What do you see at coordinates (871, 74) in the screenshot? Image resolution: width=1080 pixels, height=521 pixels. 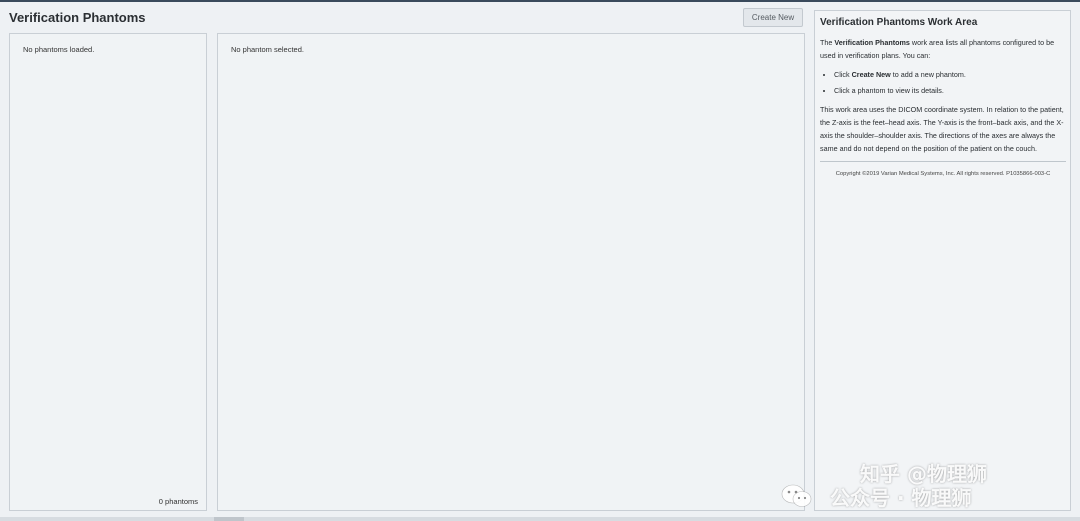 I see `bullet1-bold: Create New` at bounding box center [871, 74].